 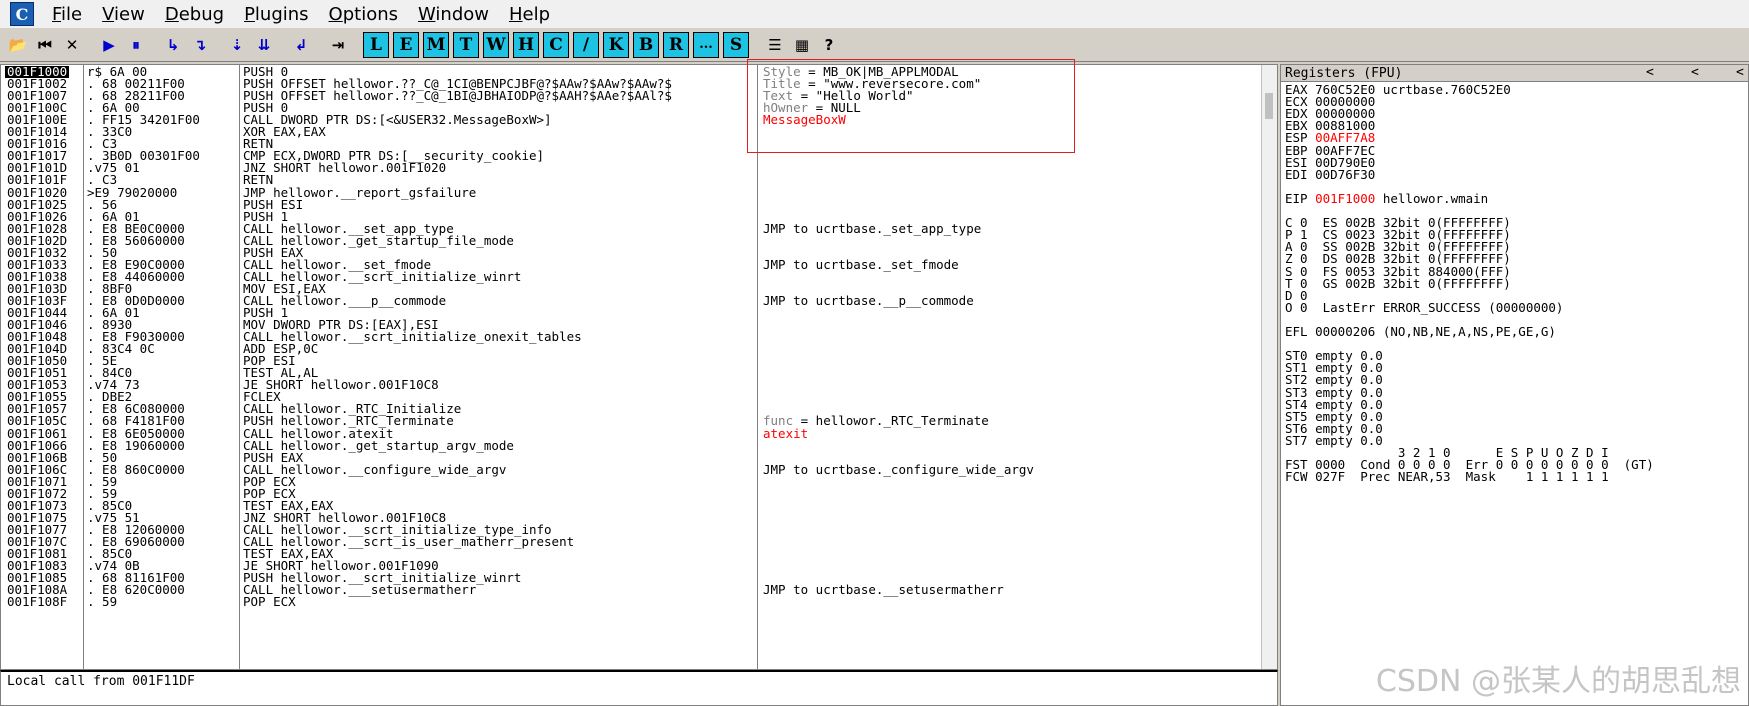 I want to click on disasm-row: 001F1072. 59 POP ECX, so click(x=630, y=493).